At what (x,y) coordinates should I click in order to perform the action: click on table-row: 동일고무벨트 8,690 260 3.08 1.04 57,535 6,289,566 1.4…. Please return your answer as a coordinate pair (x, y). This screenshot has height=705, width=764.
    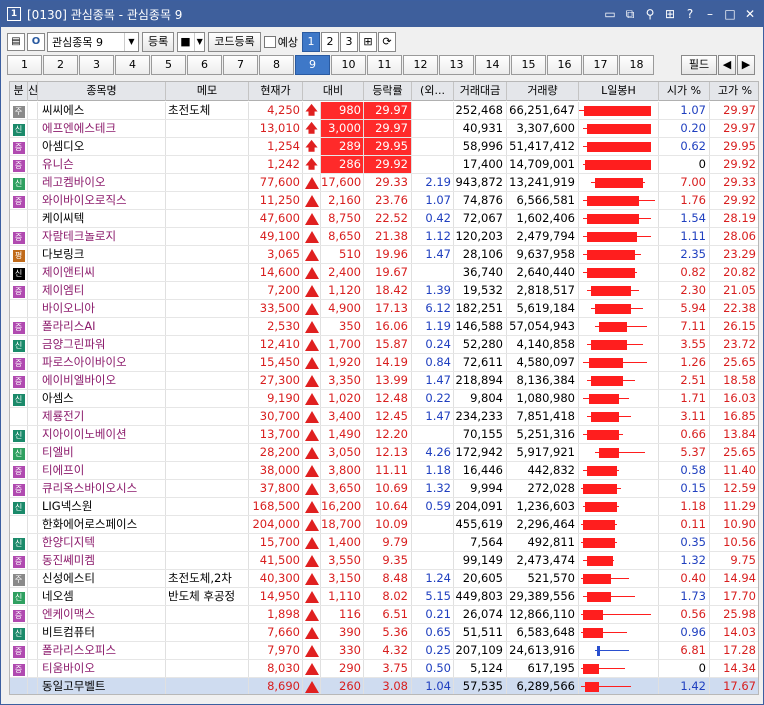
    Looking at the image, I should click on (384, 686).